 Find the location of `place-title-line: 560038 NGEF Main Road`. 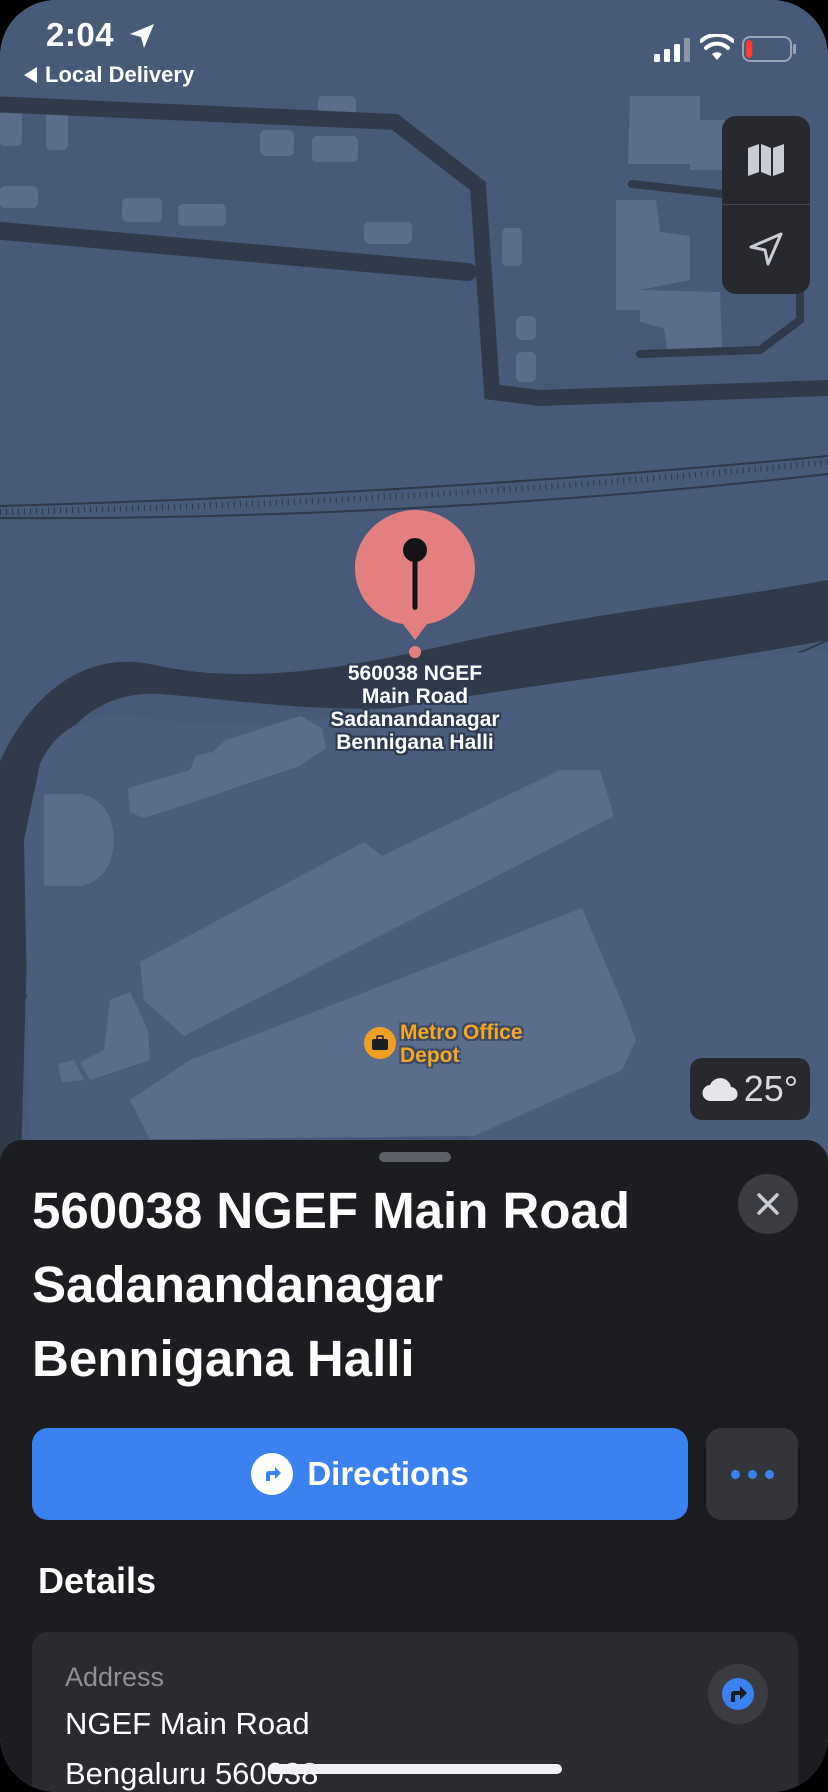

place-title-line: 560038 NGEF Main Road is located at coordinates (331, 1210).